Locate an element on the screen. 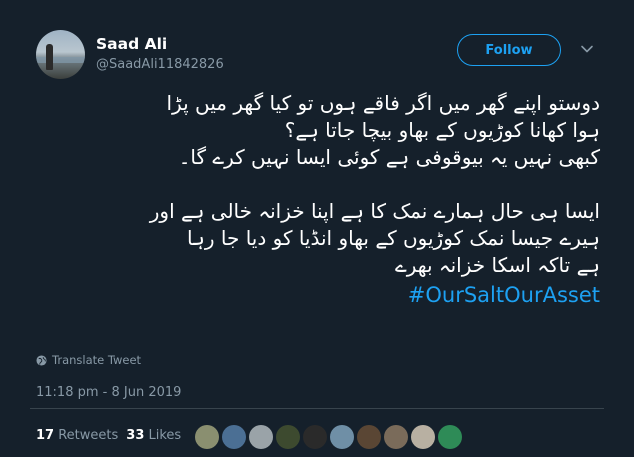  tweet-line: ہوا کھانا کوڑیوں کے بھاو بیچا جاتا ہے؟ is located at coordinates (442, 130).